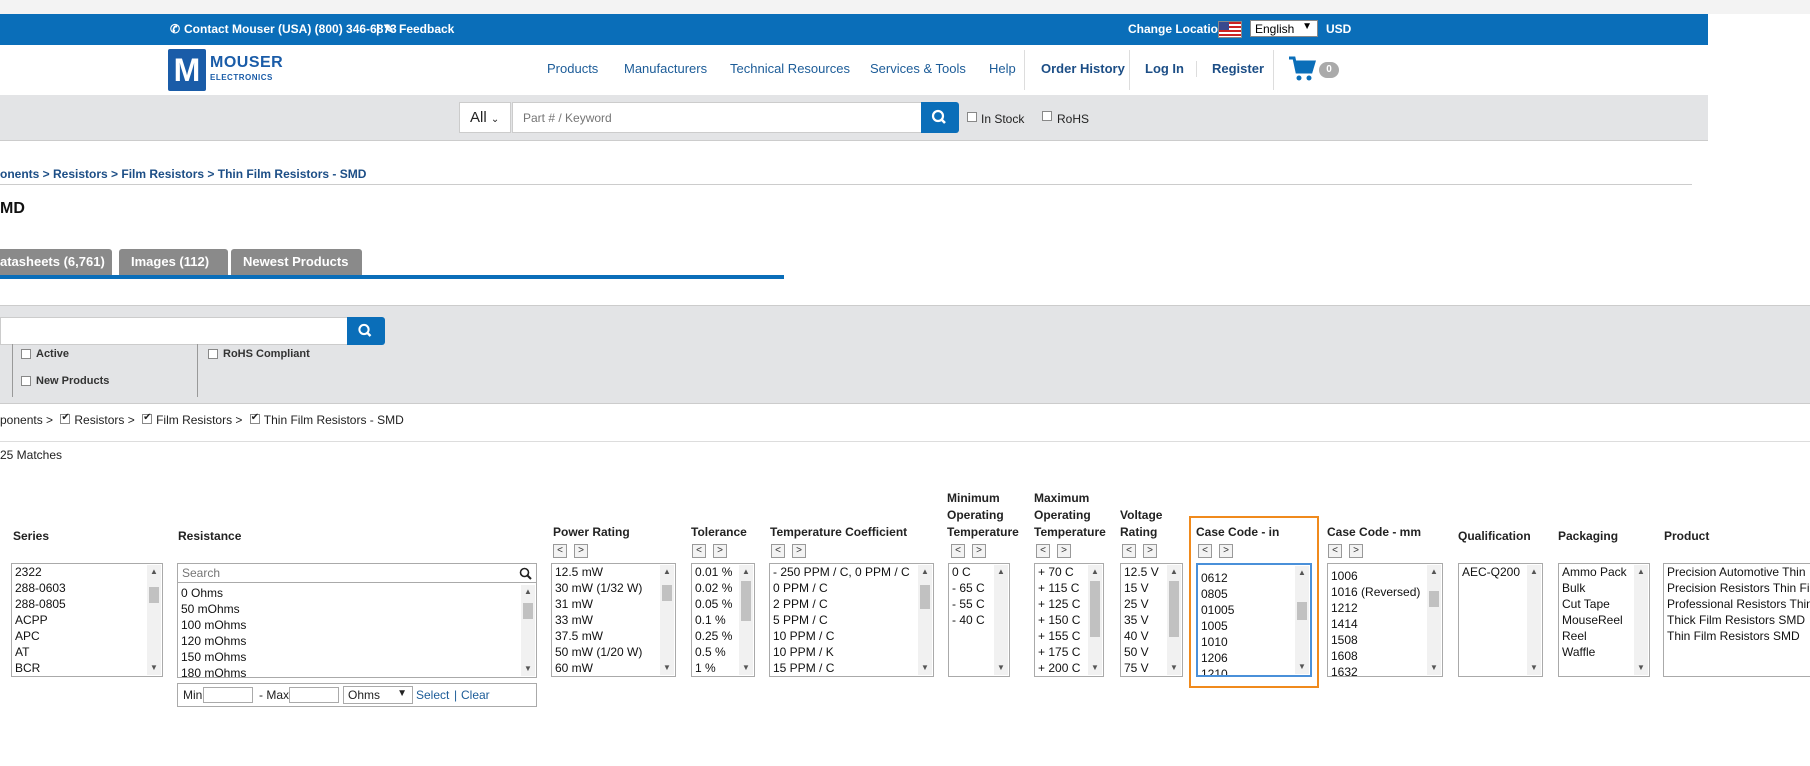 The height and width of the screenshot is (766, 1810). Describe the element at coordinates (613, 620) in the screenshot. I see `list-item: 33 mW` at that location.